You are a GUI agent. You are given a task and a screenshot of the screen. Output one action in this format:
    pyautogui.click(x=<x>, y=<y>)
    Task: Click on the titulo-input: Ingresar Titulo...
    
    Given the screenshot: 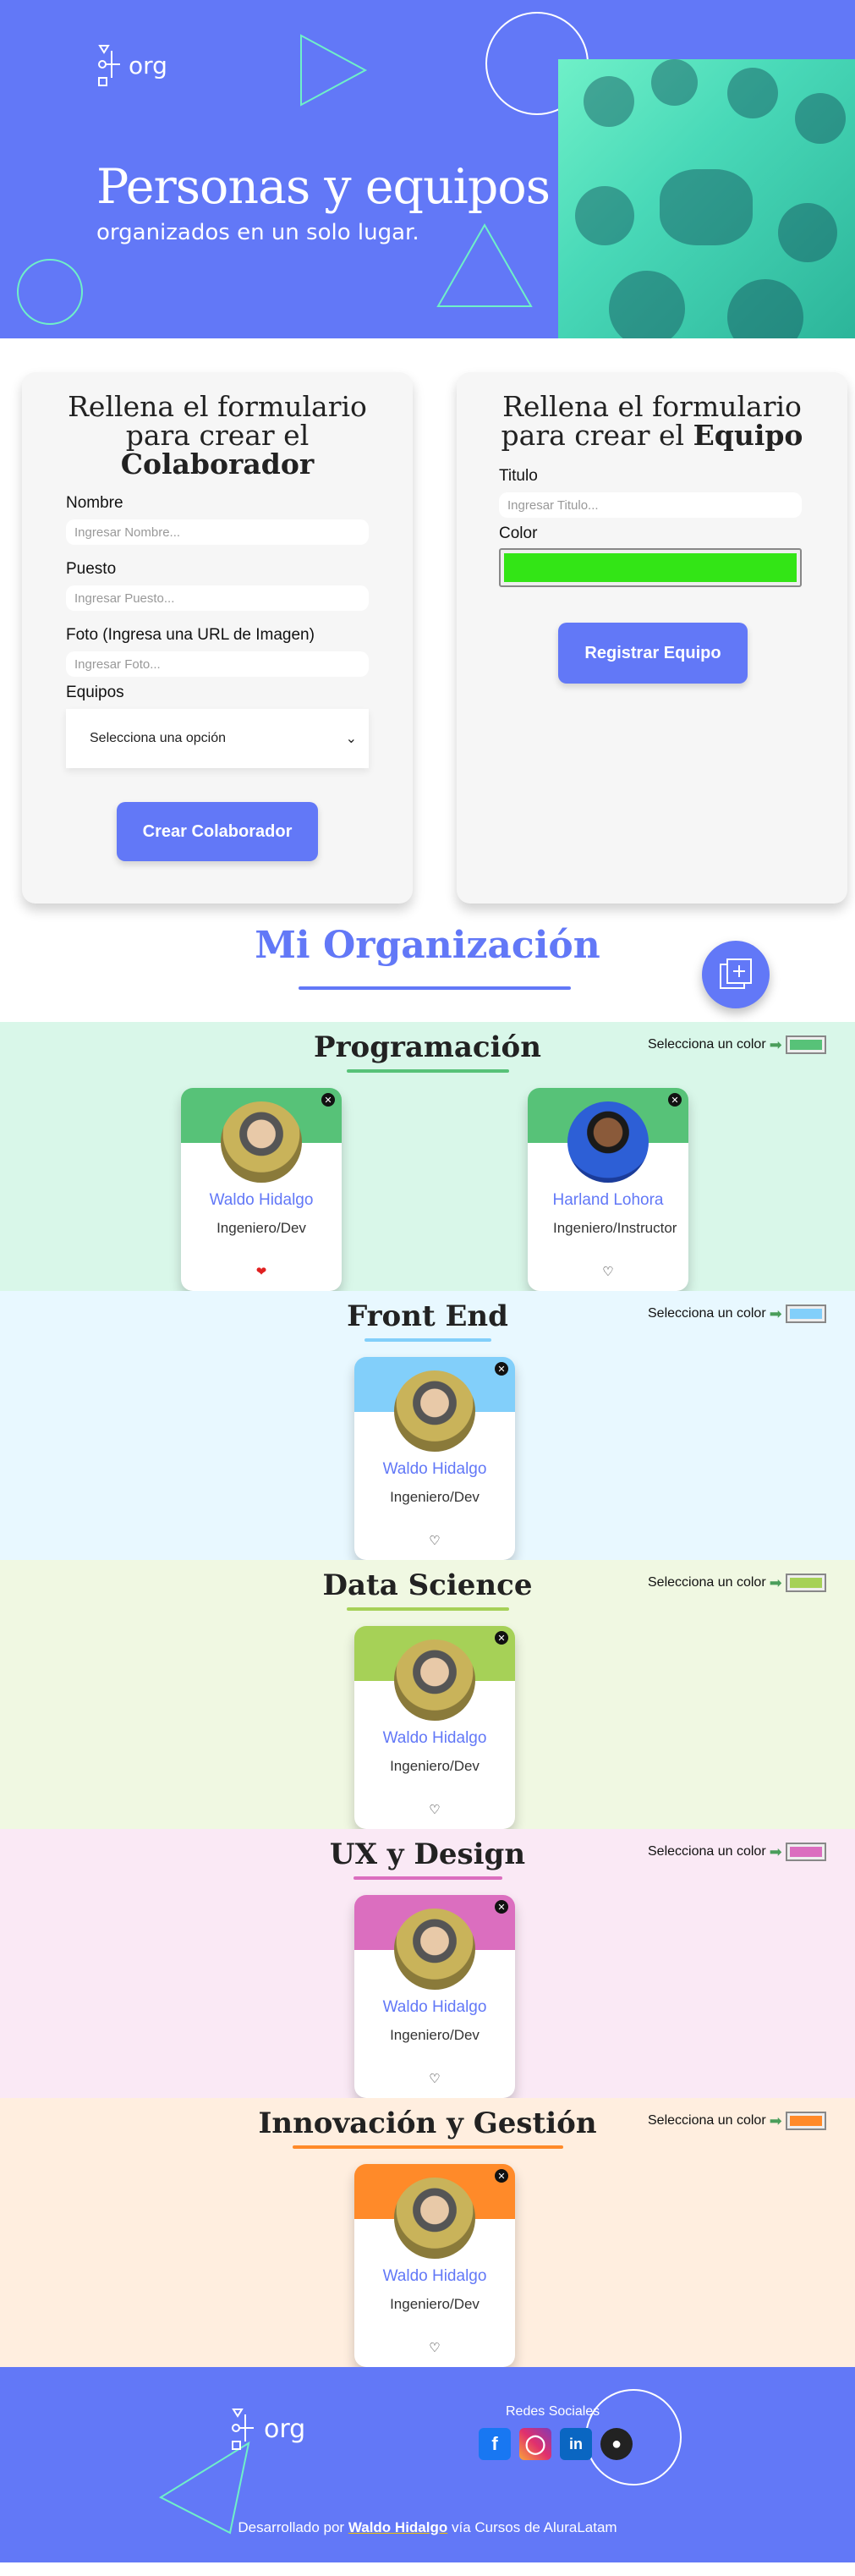 What is the action you would take?
    pyautogui.click(x=650, y=505)
    